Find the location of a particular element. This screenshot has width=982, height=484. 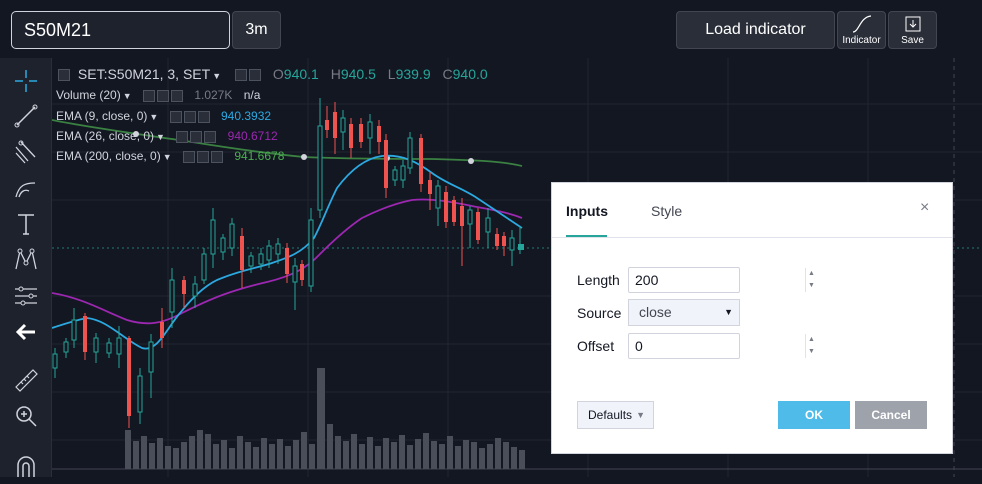

load-indicator-button: Load indicator is located at coordinates (755, 30).